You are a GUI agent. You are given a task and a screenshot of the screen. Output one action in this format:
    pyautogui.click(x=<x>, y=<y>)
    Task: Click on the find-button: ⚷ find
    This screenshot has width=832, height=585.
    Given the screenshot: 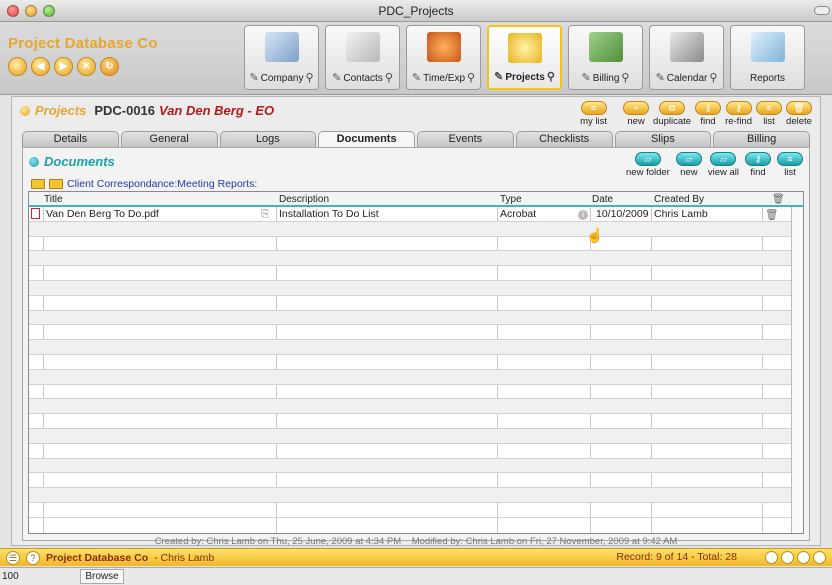 What is the action you would take?
    pyautogui.click(x=708, y=114)
    